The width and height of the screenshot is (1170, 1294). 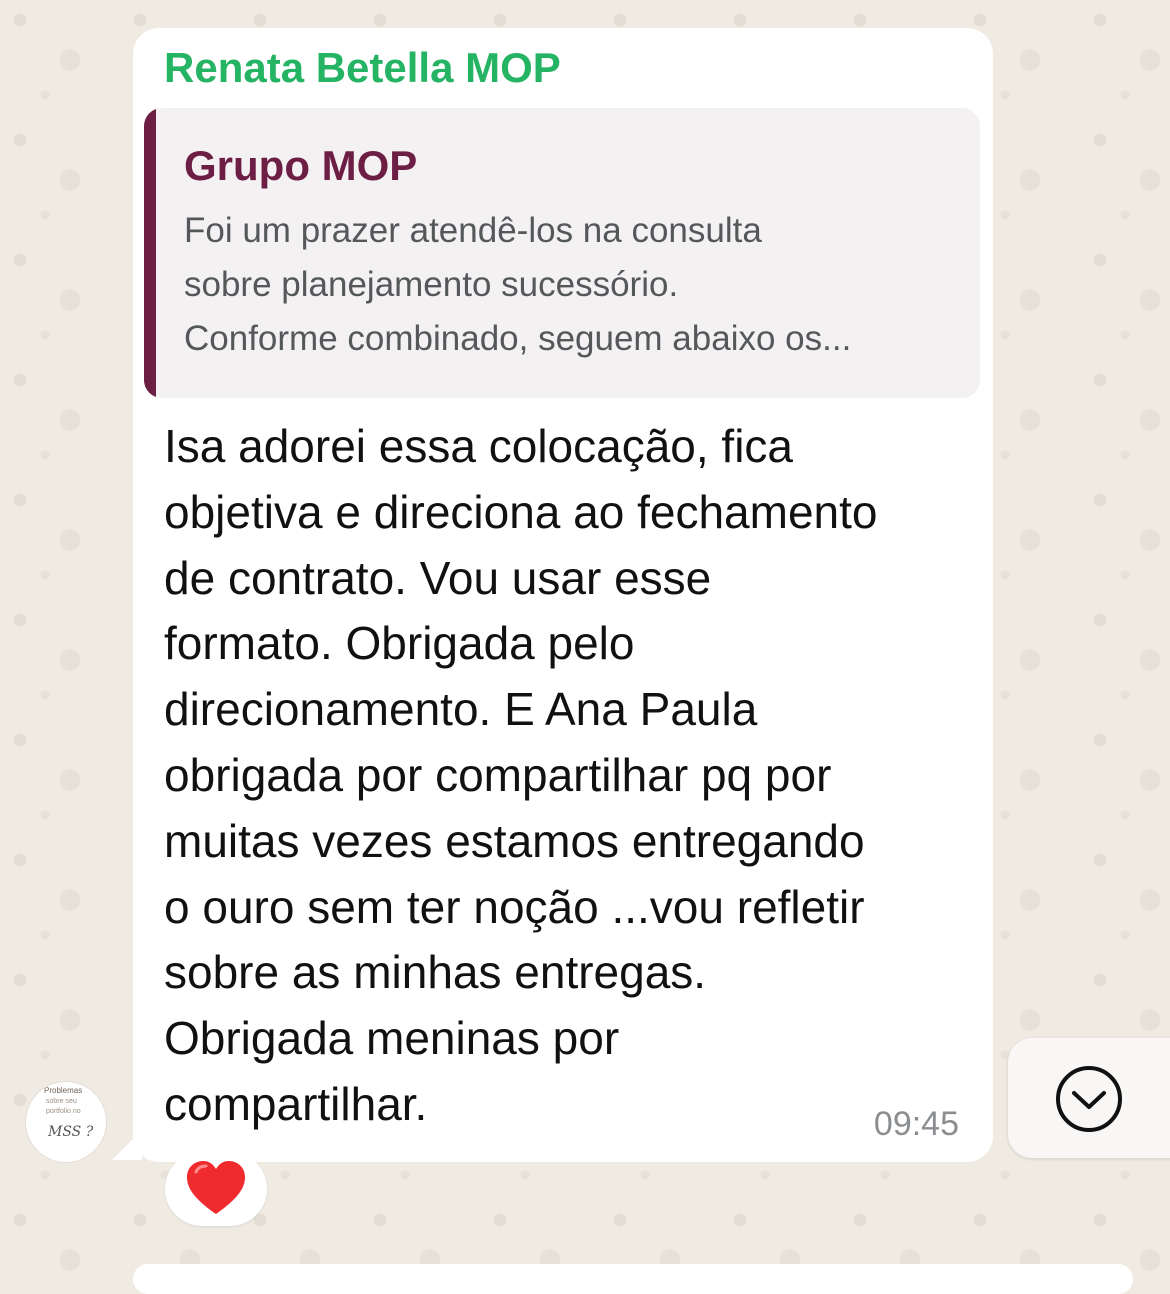 What do you see at coordinates (498, 774) in the screenshot?
I see `message-line: obrigada por compartilhar pq por` at bounding box center [498, 774].